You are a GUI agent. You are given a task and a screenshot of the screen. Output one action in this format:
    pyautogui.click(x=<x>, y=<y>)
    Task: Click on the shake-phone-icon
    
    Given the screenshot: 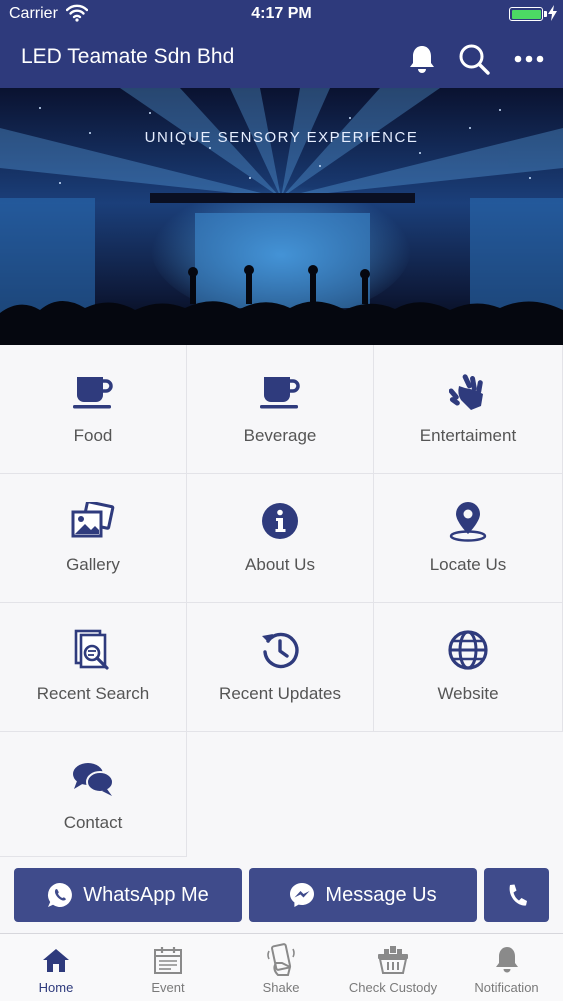 What is the action you would take?
    pyautogui.click(x=281, y=959)
    